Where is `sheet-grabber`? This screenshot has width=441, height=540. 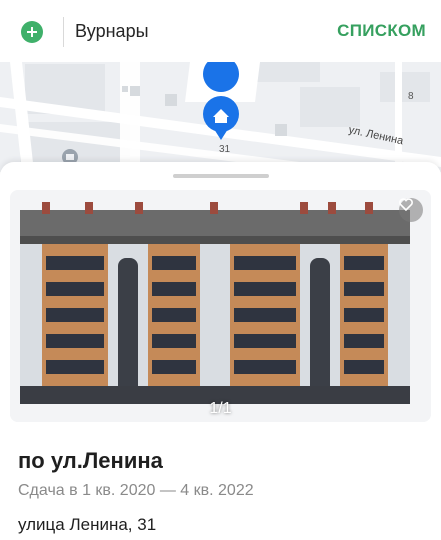 sheet-grabber is located at coordinates (221, 176).